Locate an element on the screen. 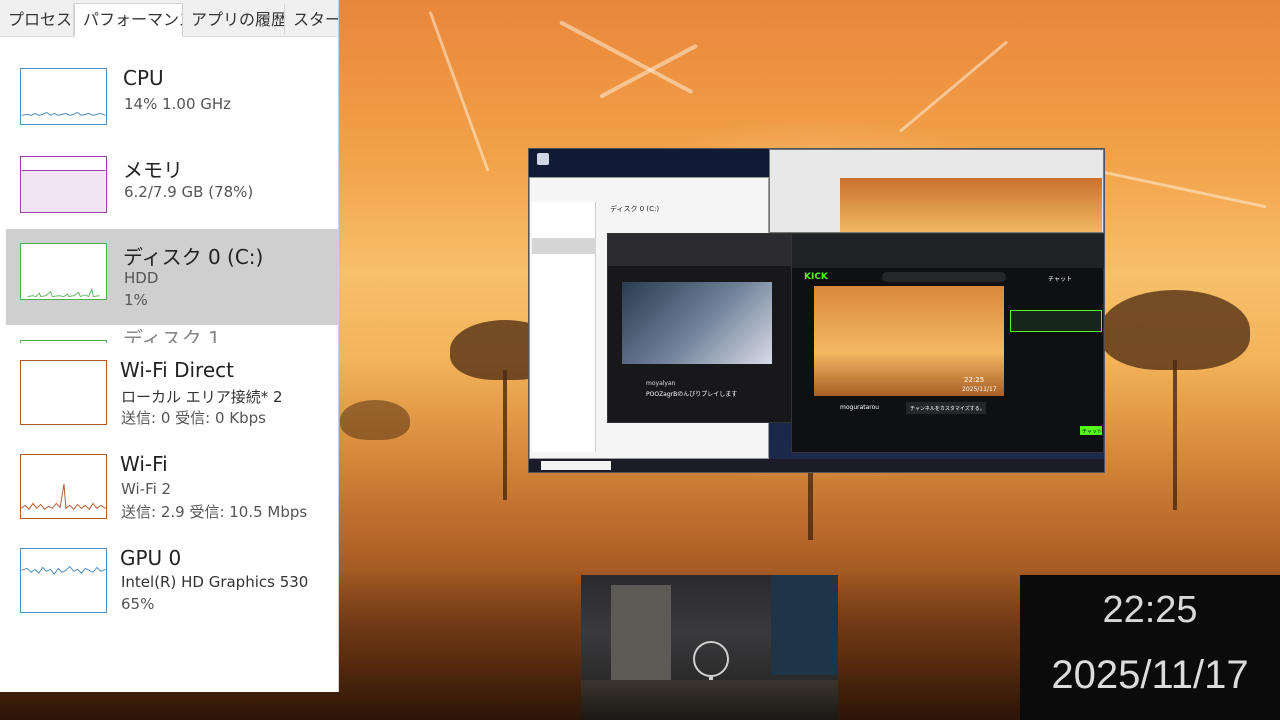 Image resolution: width=1280 pixels, height=720 pixels. wifi-title: Wi-Fi is located at coordinates (144, 464).